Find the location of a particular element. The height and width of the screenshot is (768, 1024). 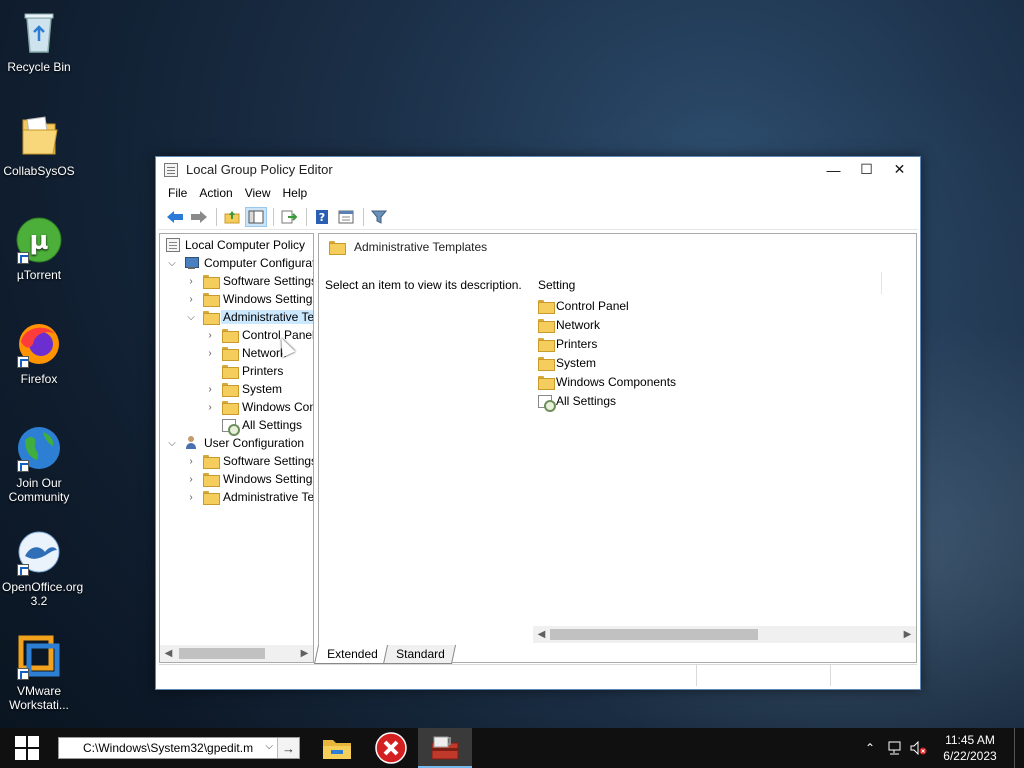

start-button is located at coordinates (27, 748).